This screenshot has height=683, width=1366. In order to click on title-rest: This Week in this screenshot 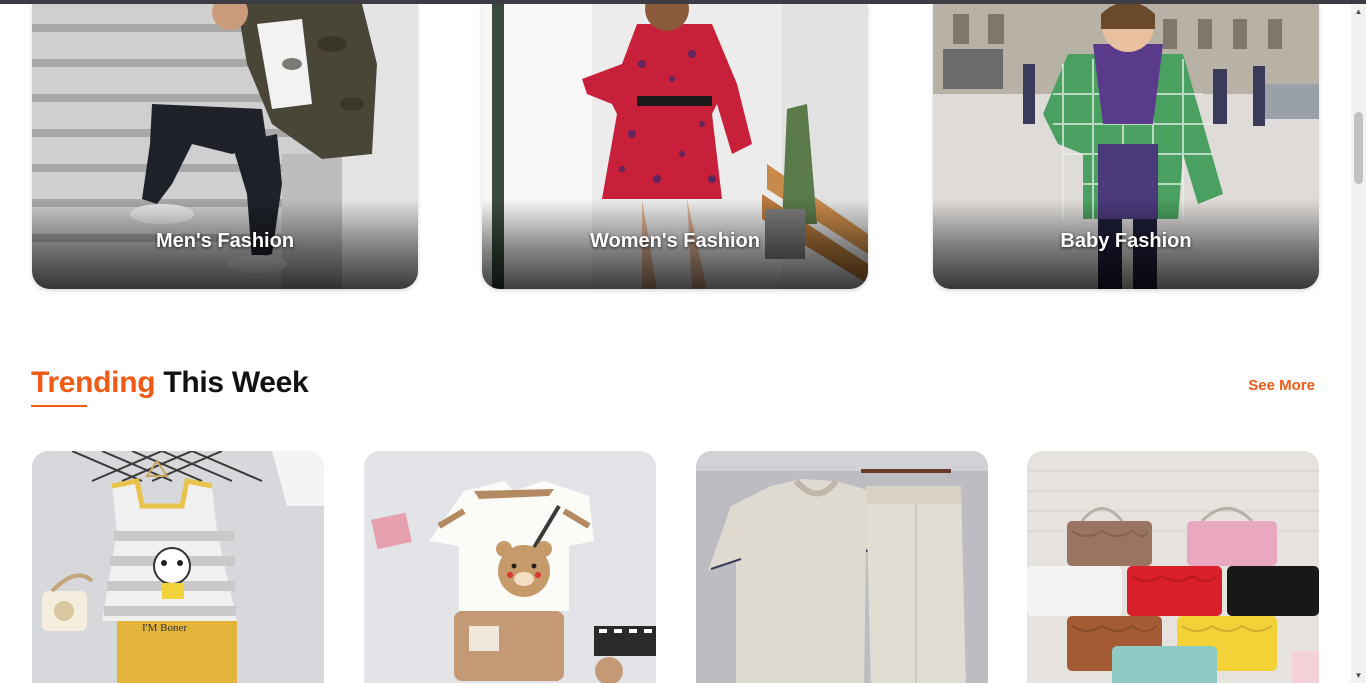, I will do `click(236, 382)`.